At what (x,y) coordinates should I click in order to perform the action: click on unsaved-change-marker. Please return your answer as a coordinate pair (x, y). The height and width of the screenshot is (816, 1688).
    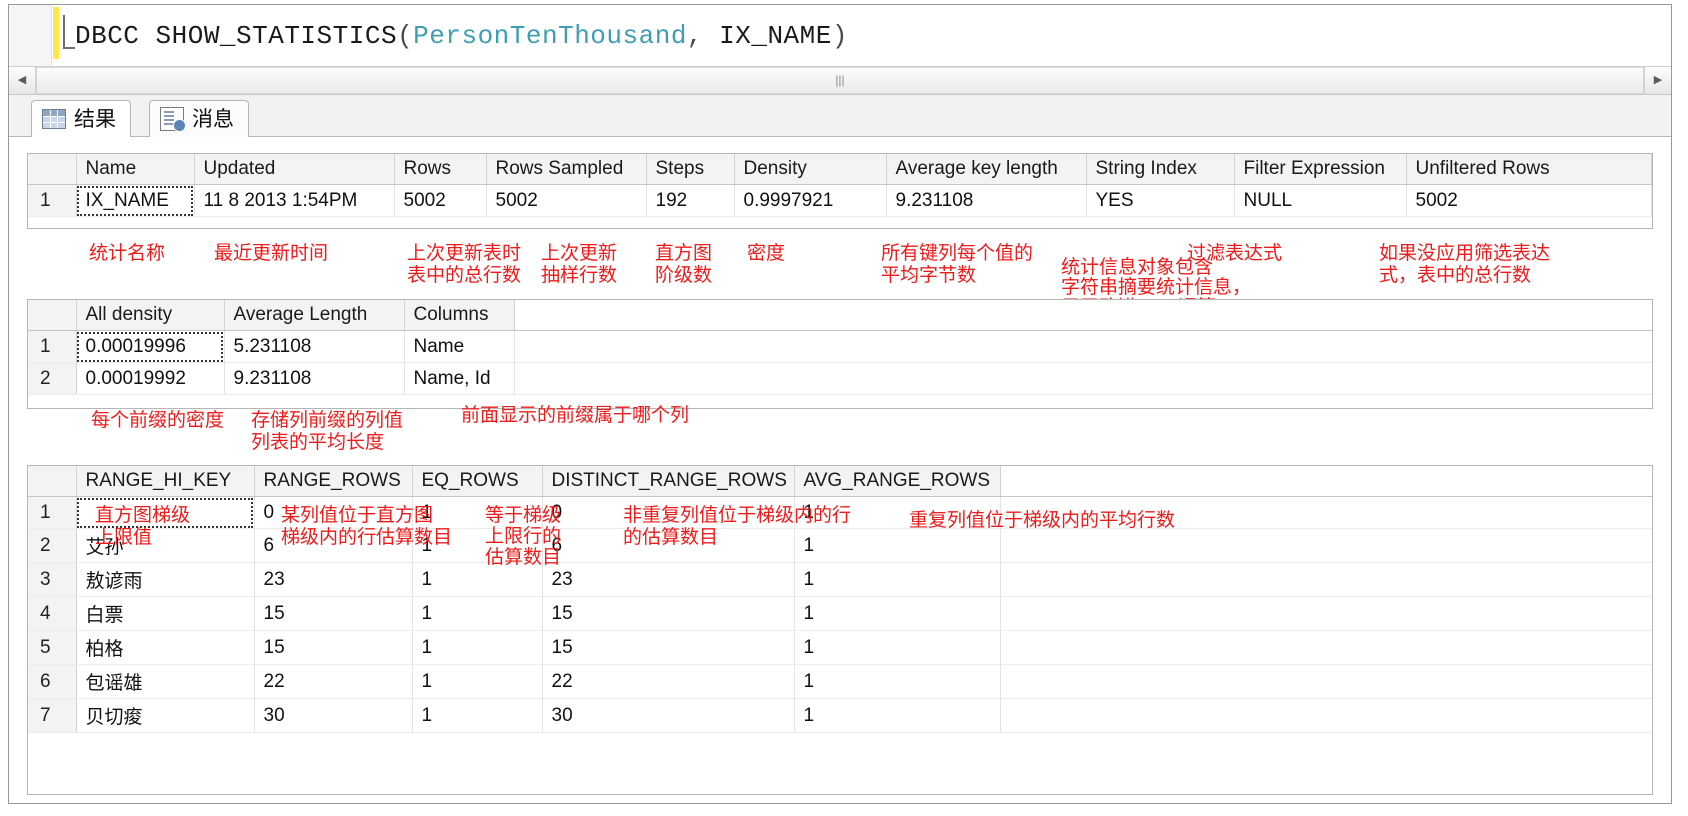
    Looking at the image, I should click on (56, 33).